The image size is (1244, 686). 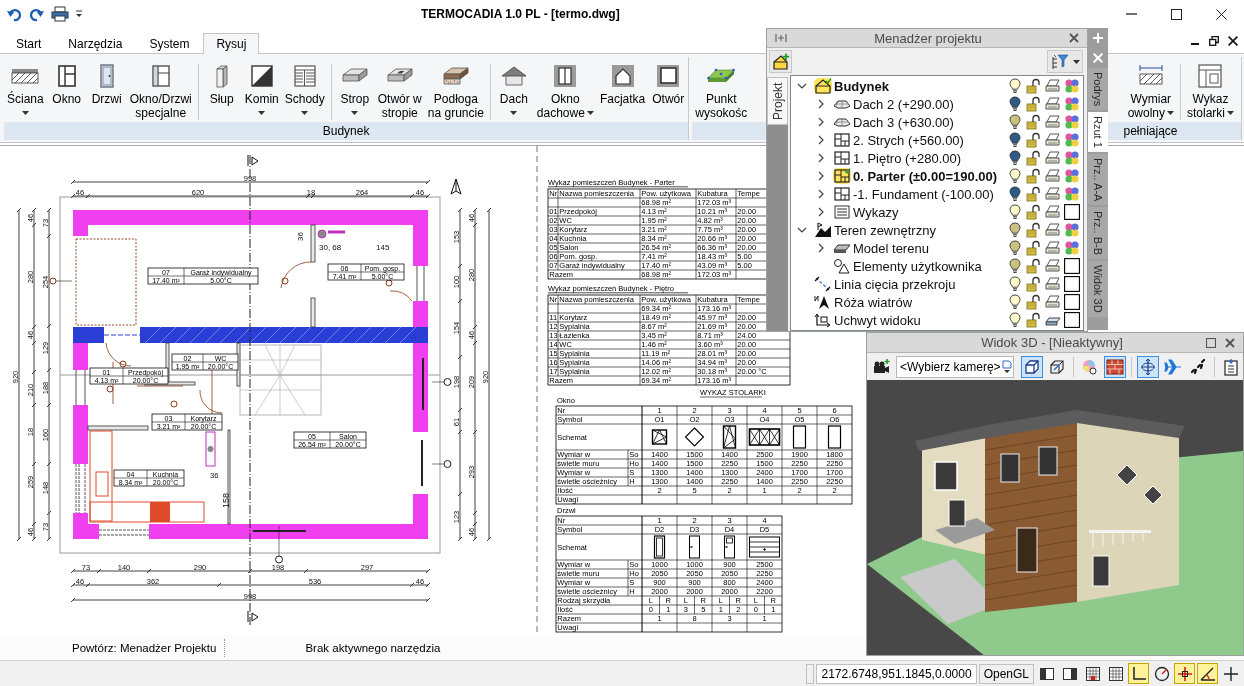 I want to click on ribbon-tab: Narzędzia, so click(x=95, y=43).